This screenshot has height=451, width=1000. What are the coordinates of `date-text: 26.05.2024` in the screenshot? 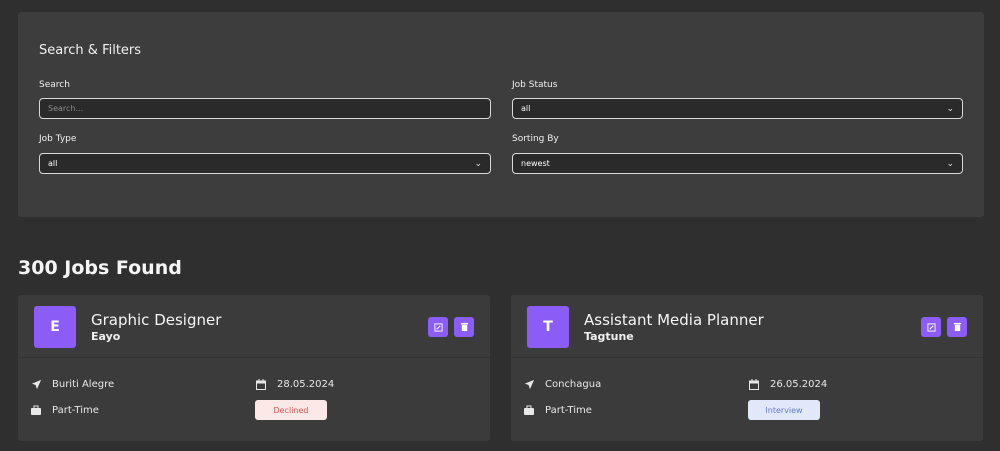 It's located at (799, 384).